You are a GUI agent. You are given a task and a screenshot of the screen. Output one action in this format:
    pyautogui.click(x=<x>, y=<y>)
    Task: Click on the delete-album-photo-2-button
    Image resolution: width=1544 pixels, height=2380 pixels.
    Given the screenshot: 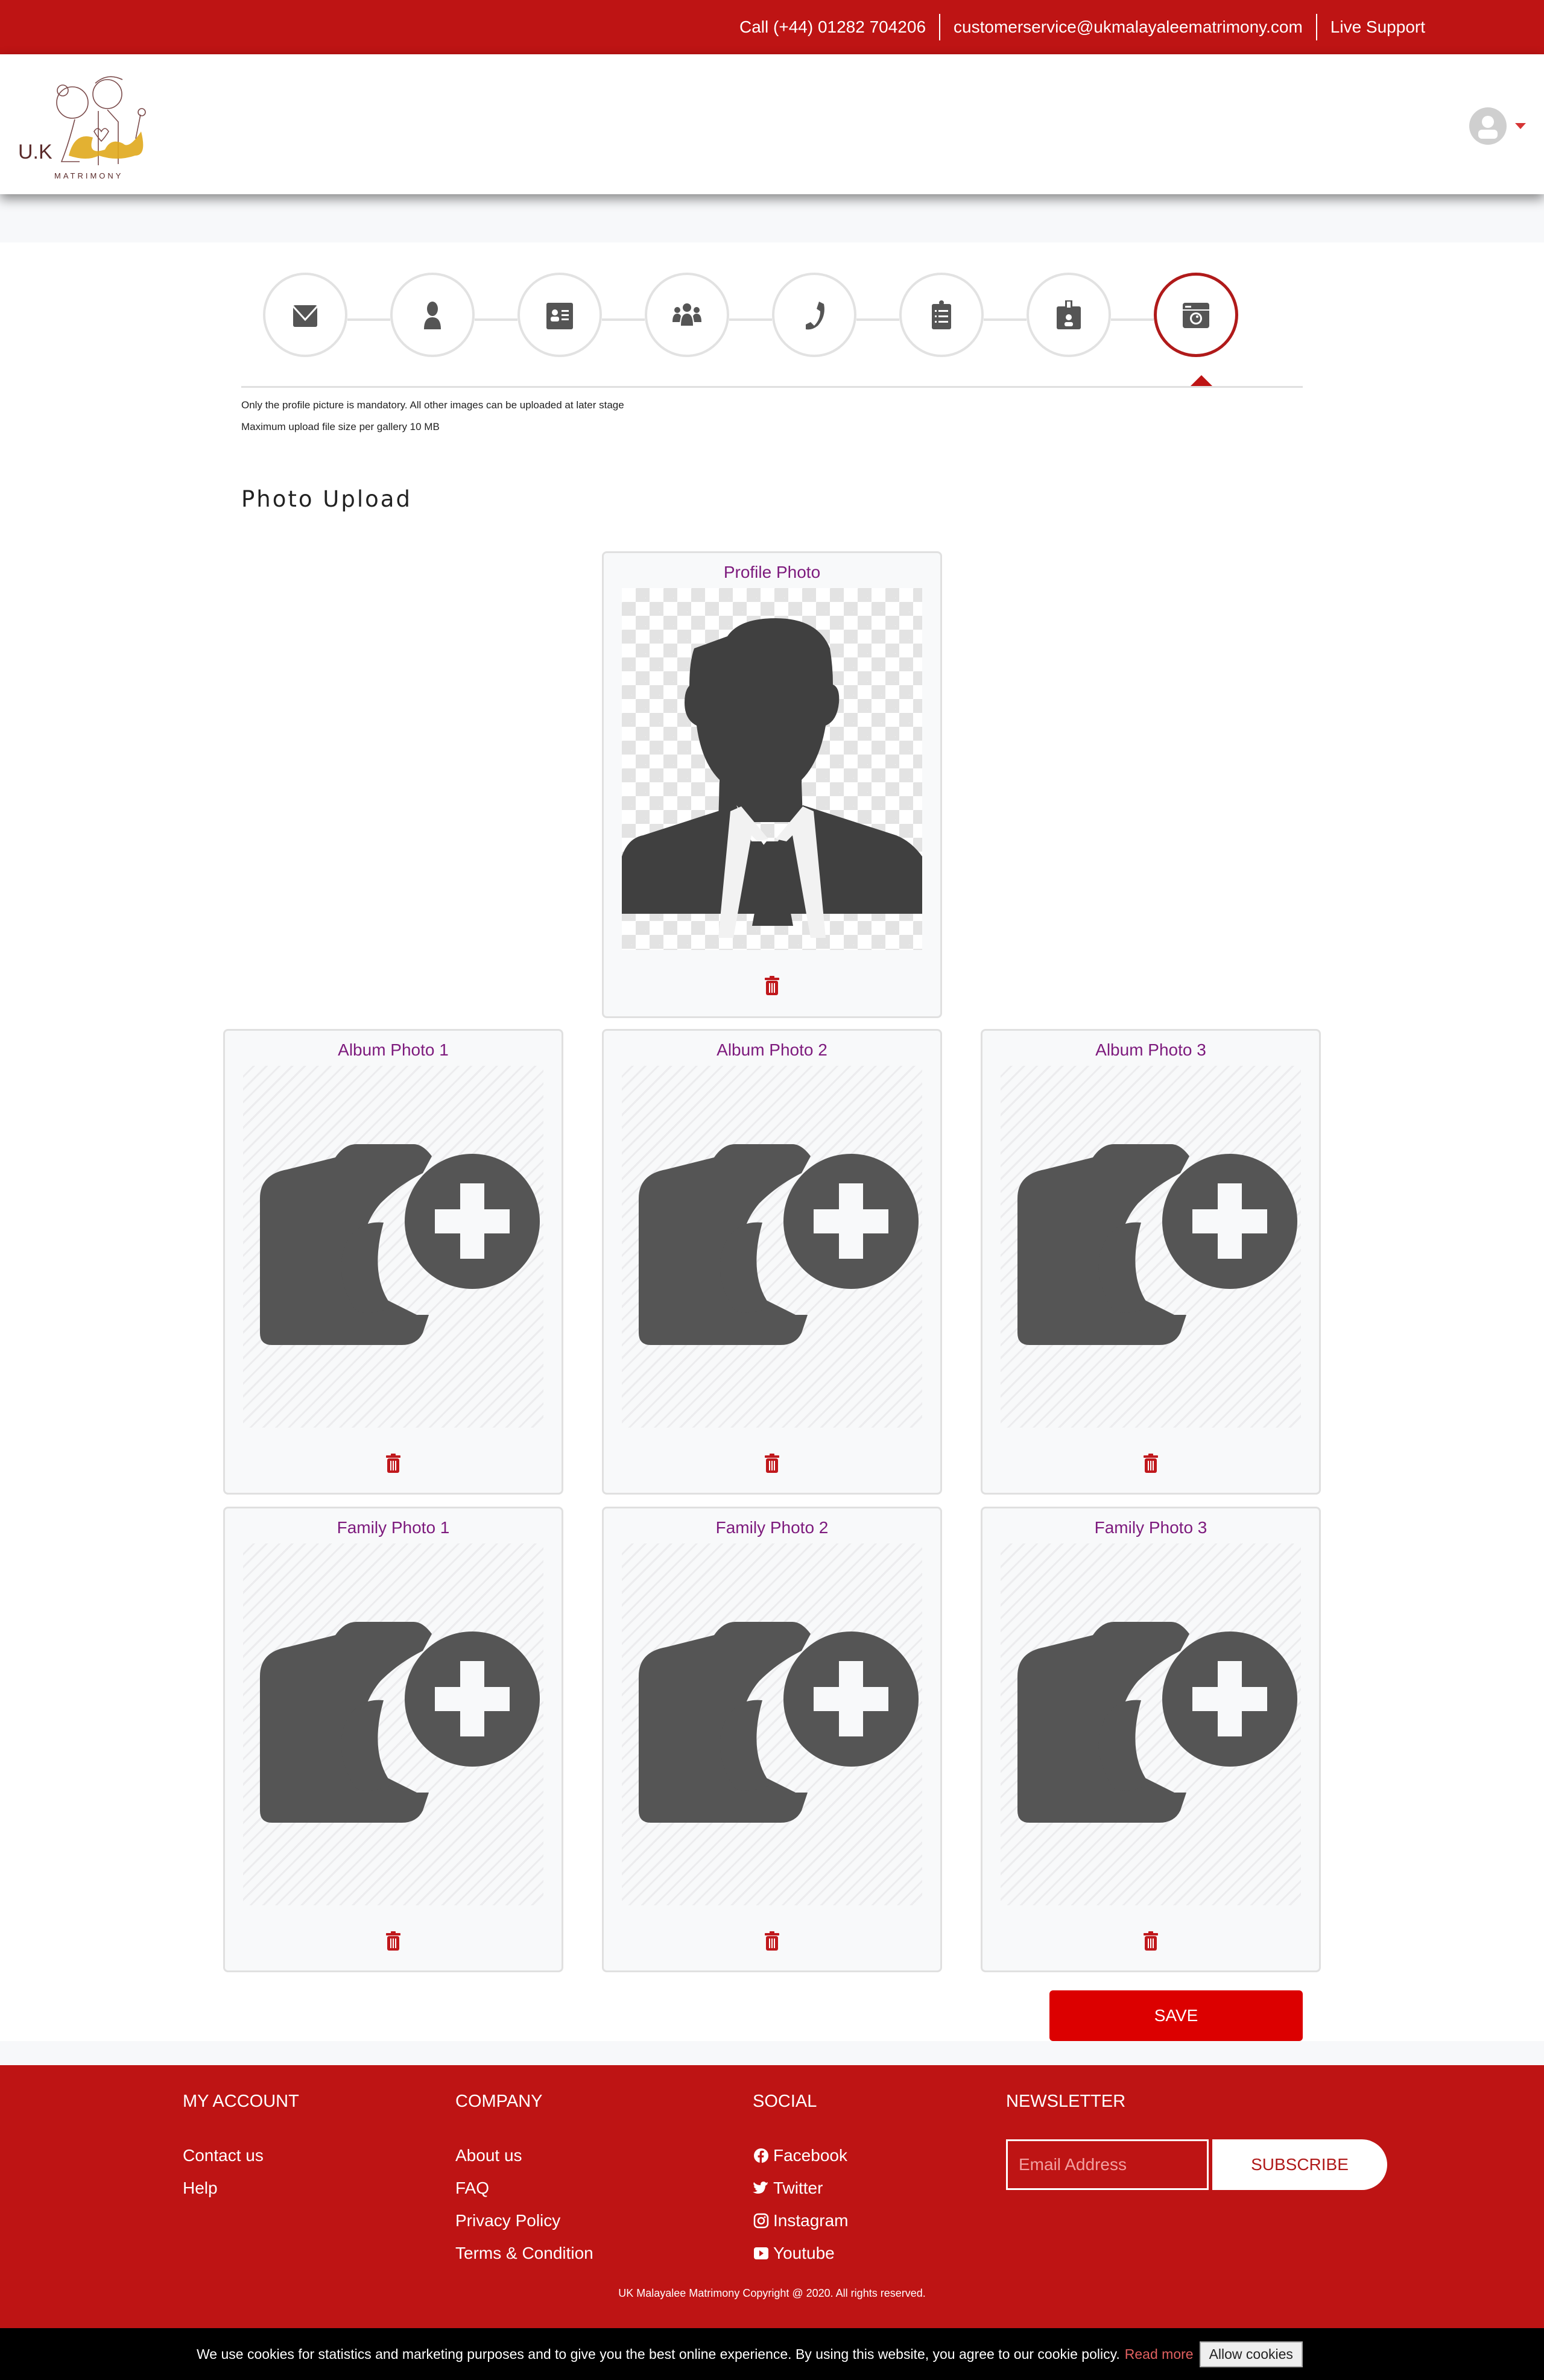 What is the action you would take?
    pyautogui.click(x=772, y=1463)
    